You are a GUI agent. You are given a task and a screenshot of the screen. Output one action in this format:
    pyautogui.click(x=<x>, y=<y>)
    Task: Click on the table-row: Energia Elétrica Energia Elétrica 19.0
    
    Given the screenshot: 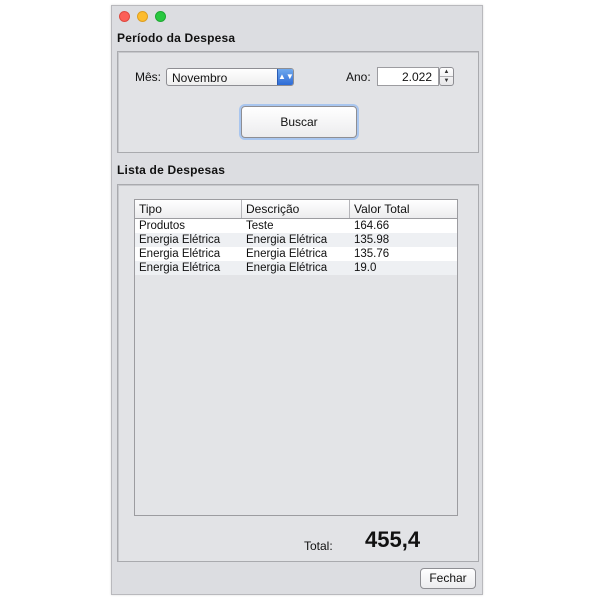 What is the action you would take?
    pyautogui.click(x=296, y=268)
    